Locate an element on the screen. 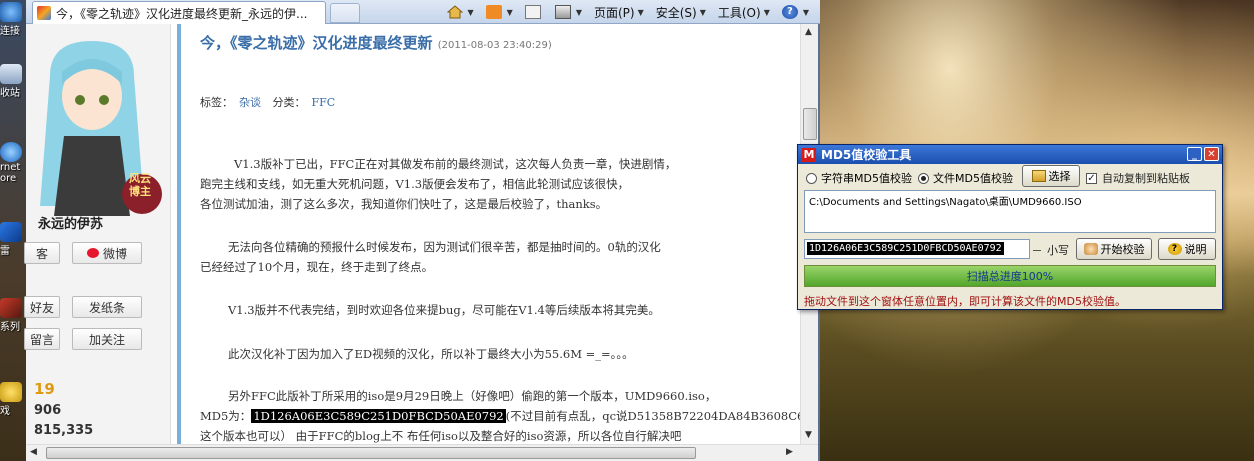  help-info-button: ? 说明 is located at coordinates (1187, 249).